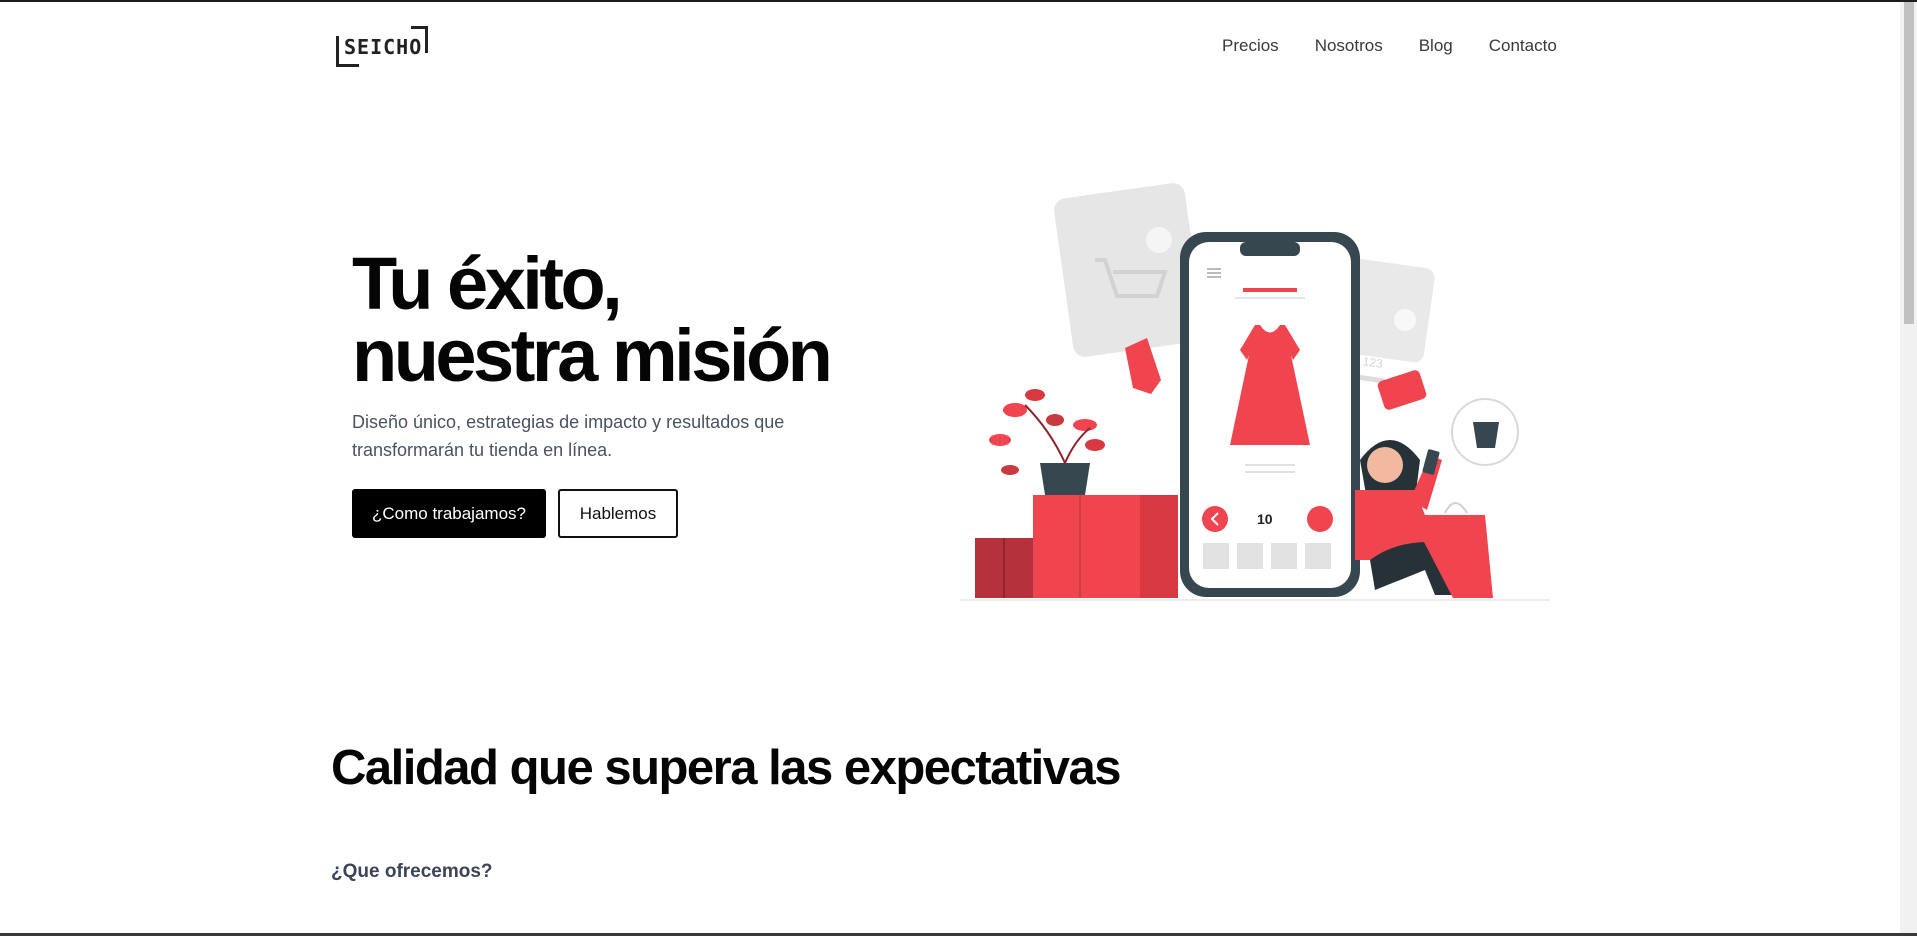  I want to click on brand-logo: SEICHO, so click(382, 46).